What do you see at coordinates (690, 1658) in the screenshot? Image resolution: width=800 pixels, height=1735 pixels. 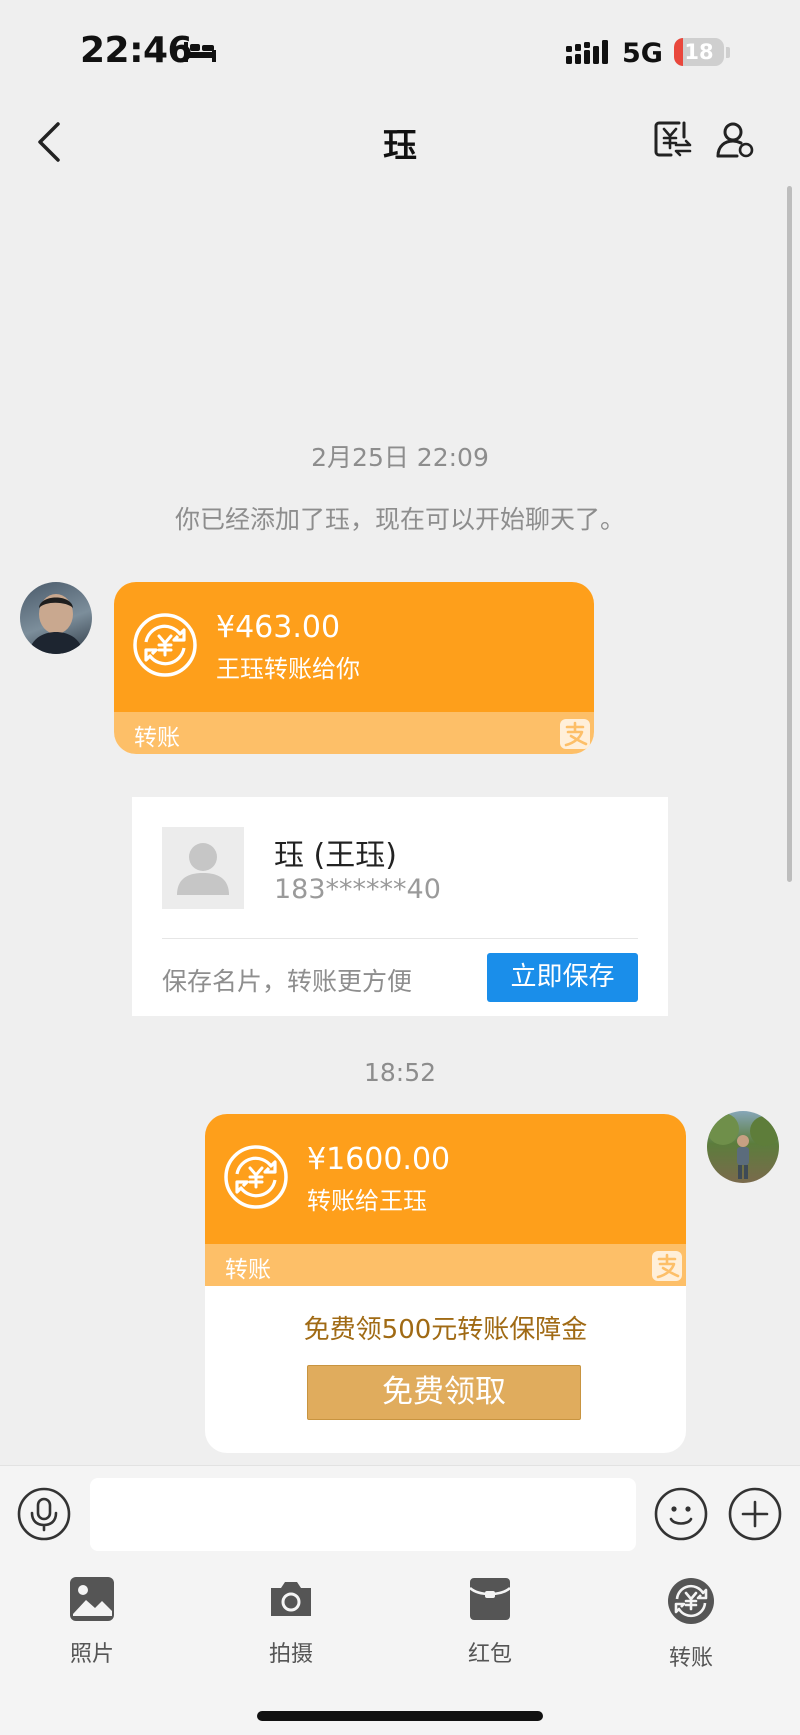 I see `toolbar-label: 转账` at bounding box center [690, 1658].